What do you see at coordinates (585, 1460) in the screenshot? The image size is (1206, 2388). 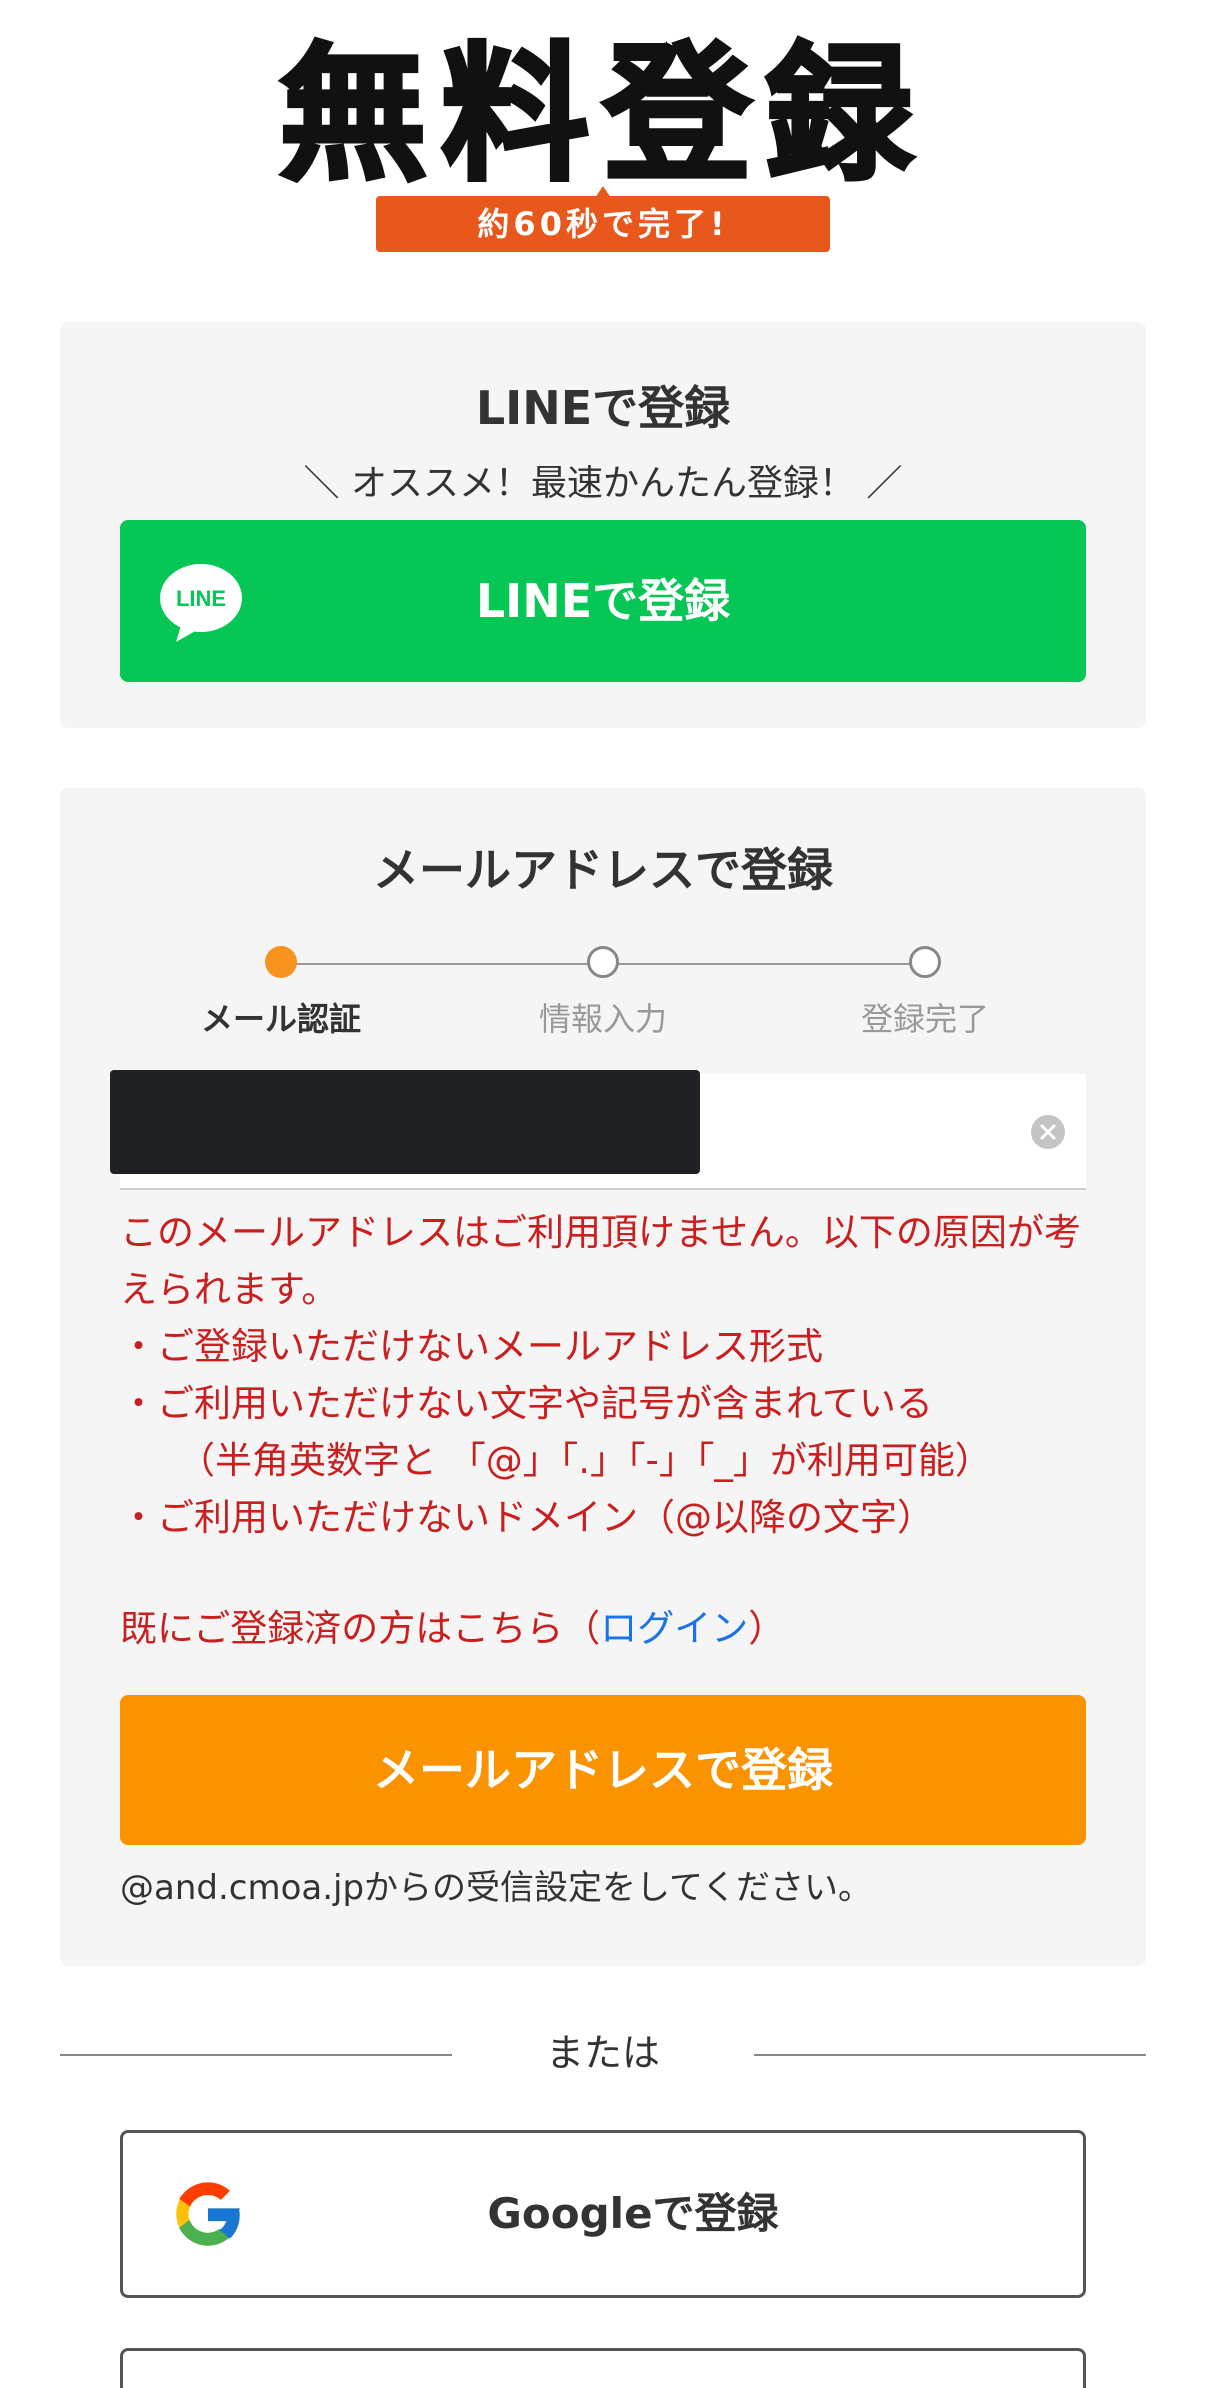 I see `error-reason-detail: （半角英数字と 「@」「.」「-」「_」が利用可能）` at bounding box center [585, 1460].